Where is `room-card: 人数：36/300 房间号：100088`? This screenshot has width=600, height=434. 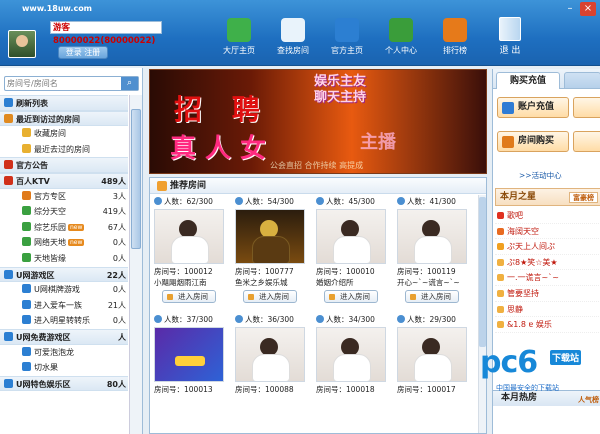
room-card: 人数：36/300 房间号：100088 is located at coordinates (274, 360).